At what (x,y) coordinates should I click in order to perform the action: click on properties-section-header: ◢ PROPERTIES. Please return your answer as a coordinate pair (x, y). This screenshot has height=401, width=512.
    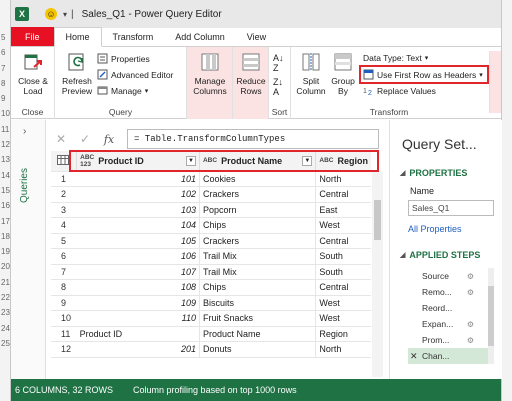
    Looking at the image, I should click on (433, 173).